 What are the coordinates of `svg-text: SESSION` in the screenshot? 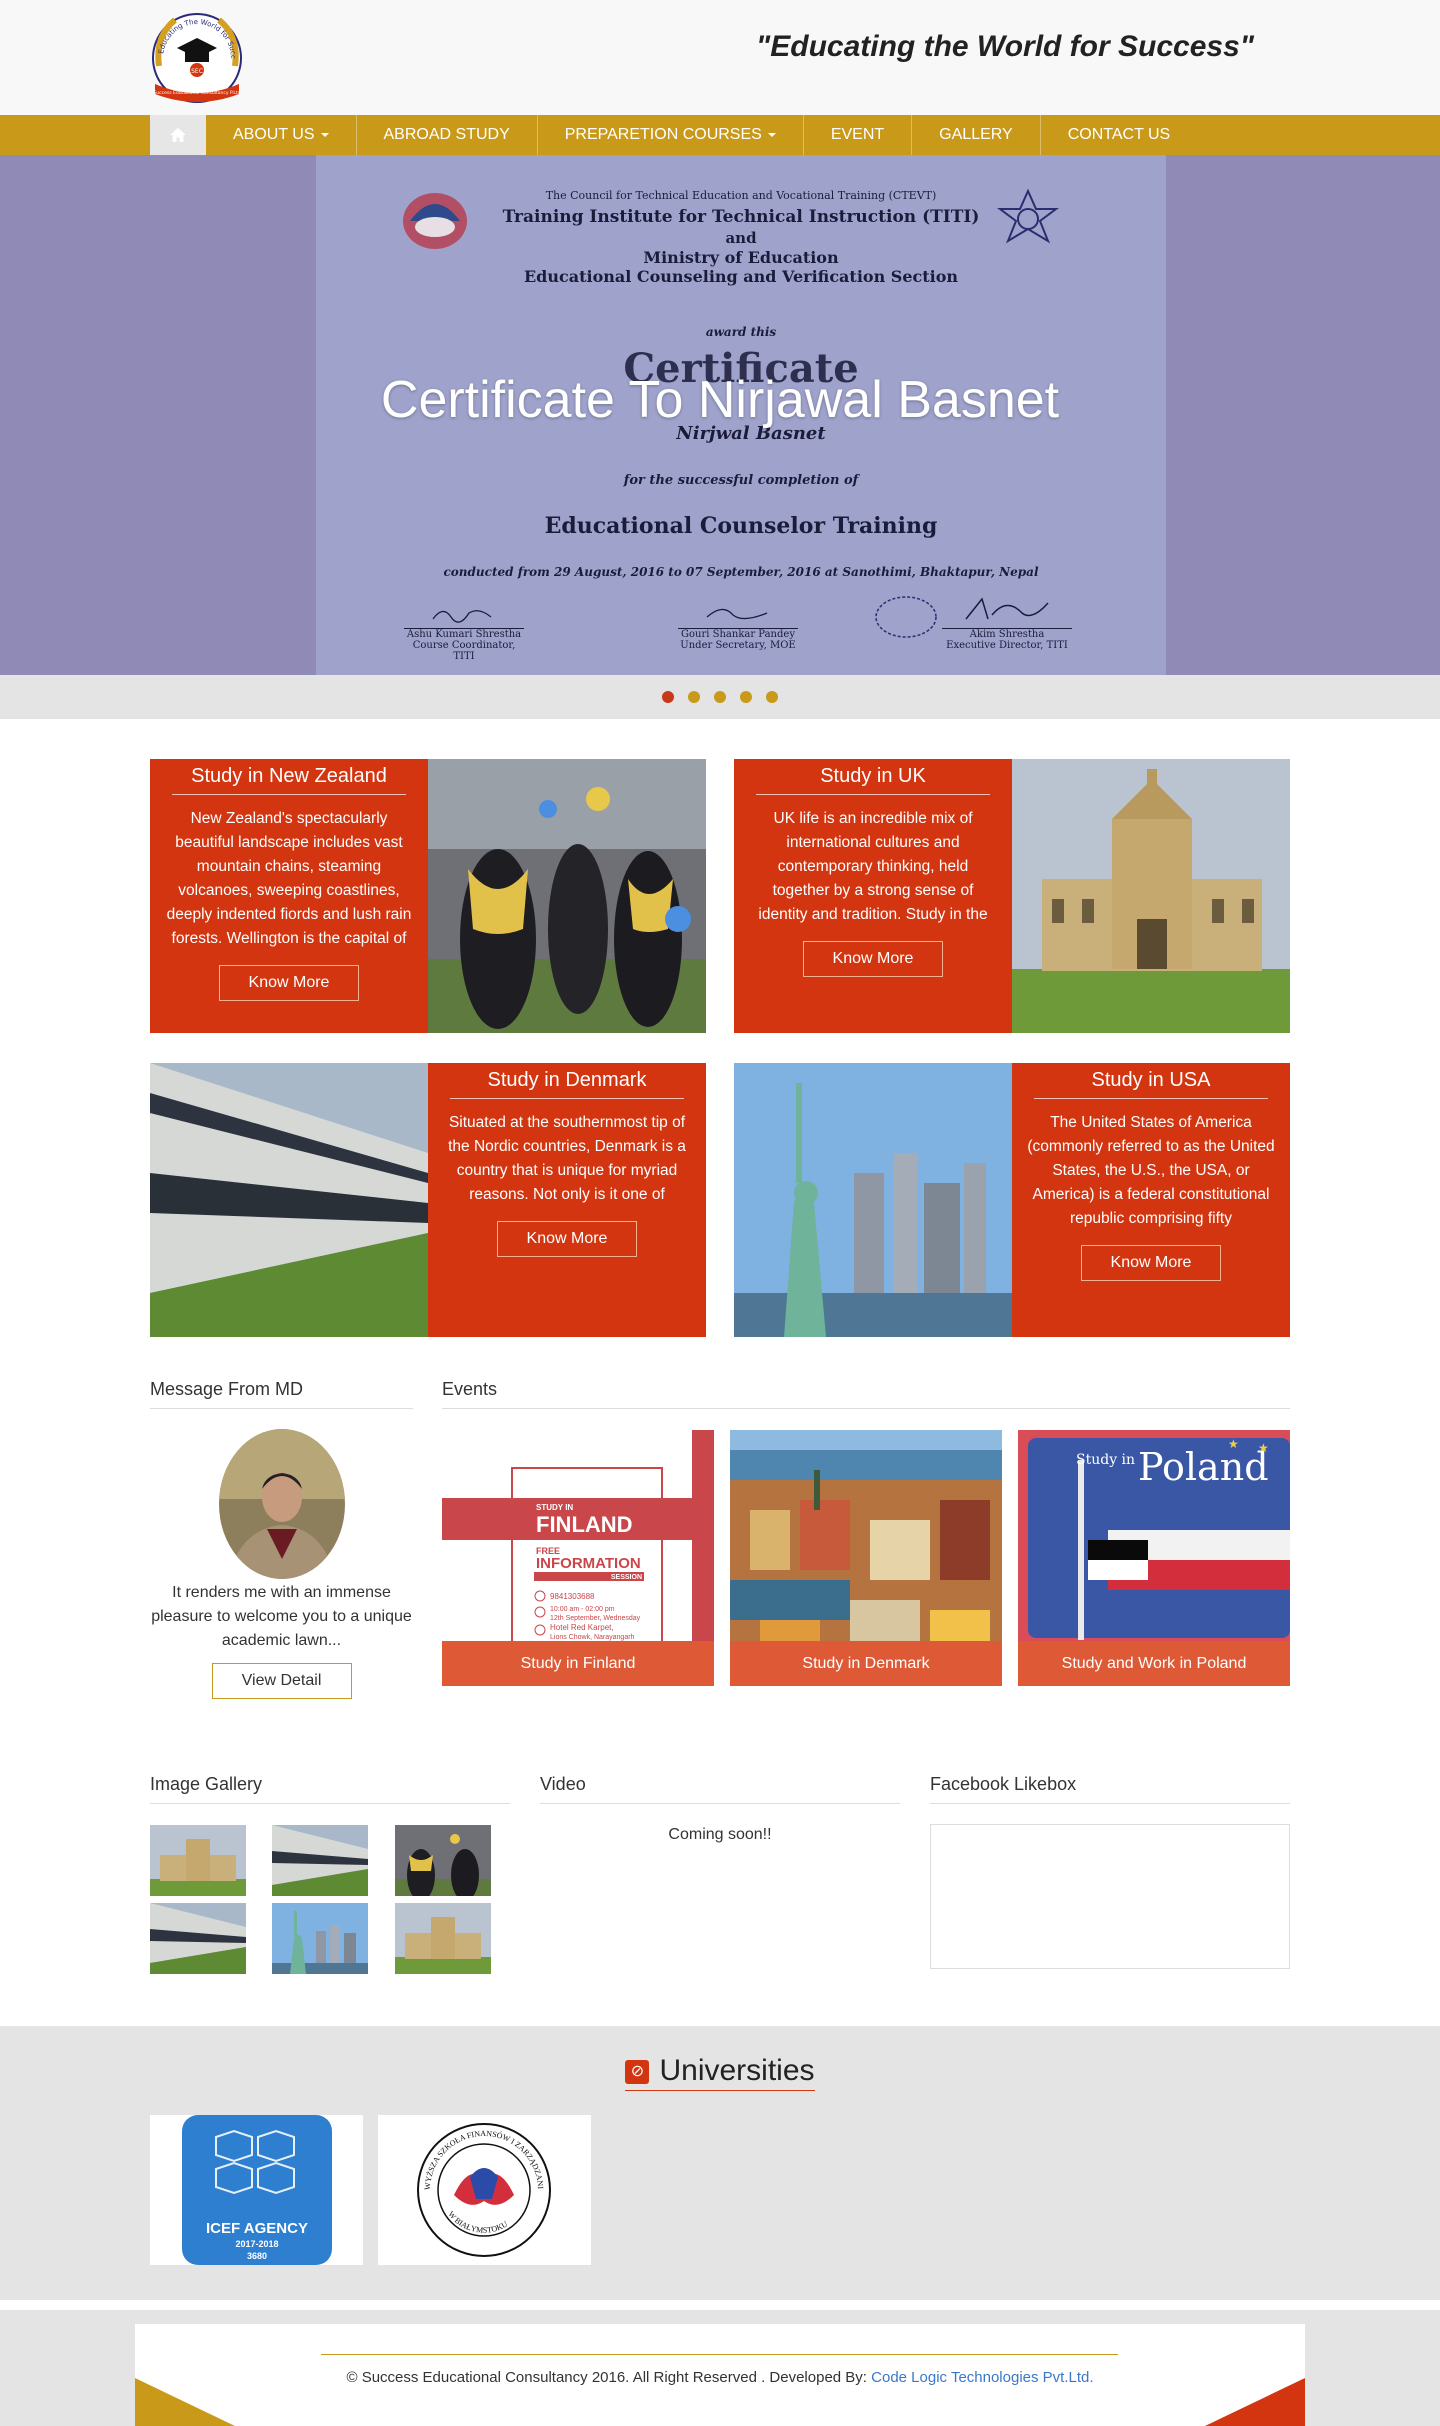 It's located at (626, 1577).